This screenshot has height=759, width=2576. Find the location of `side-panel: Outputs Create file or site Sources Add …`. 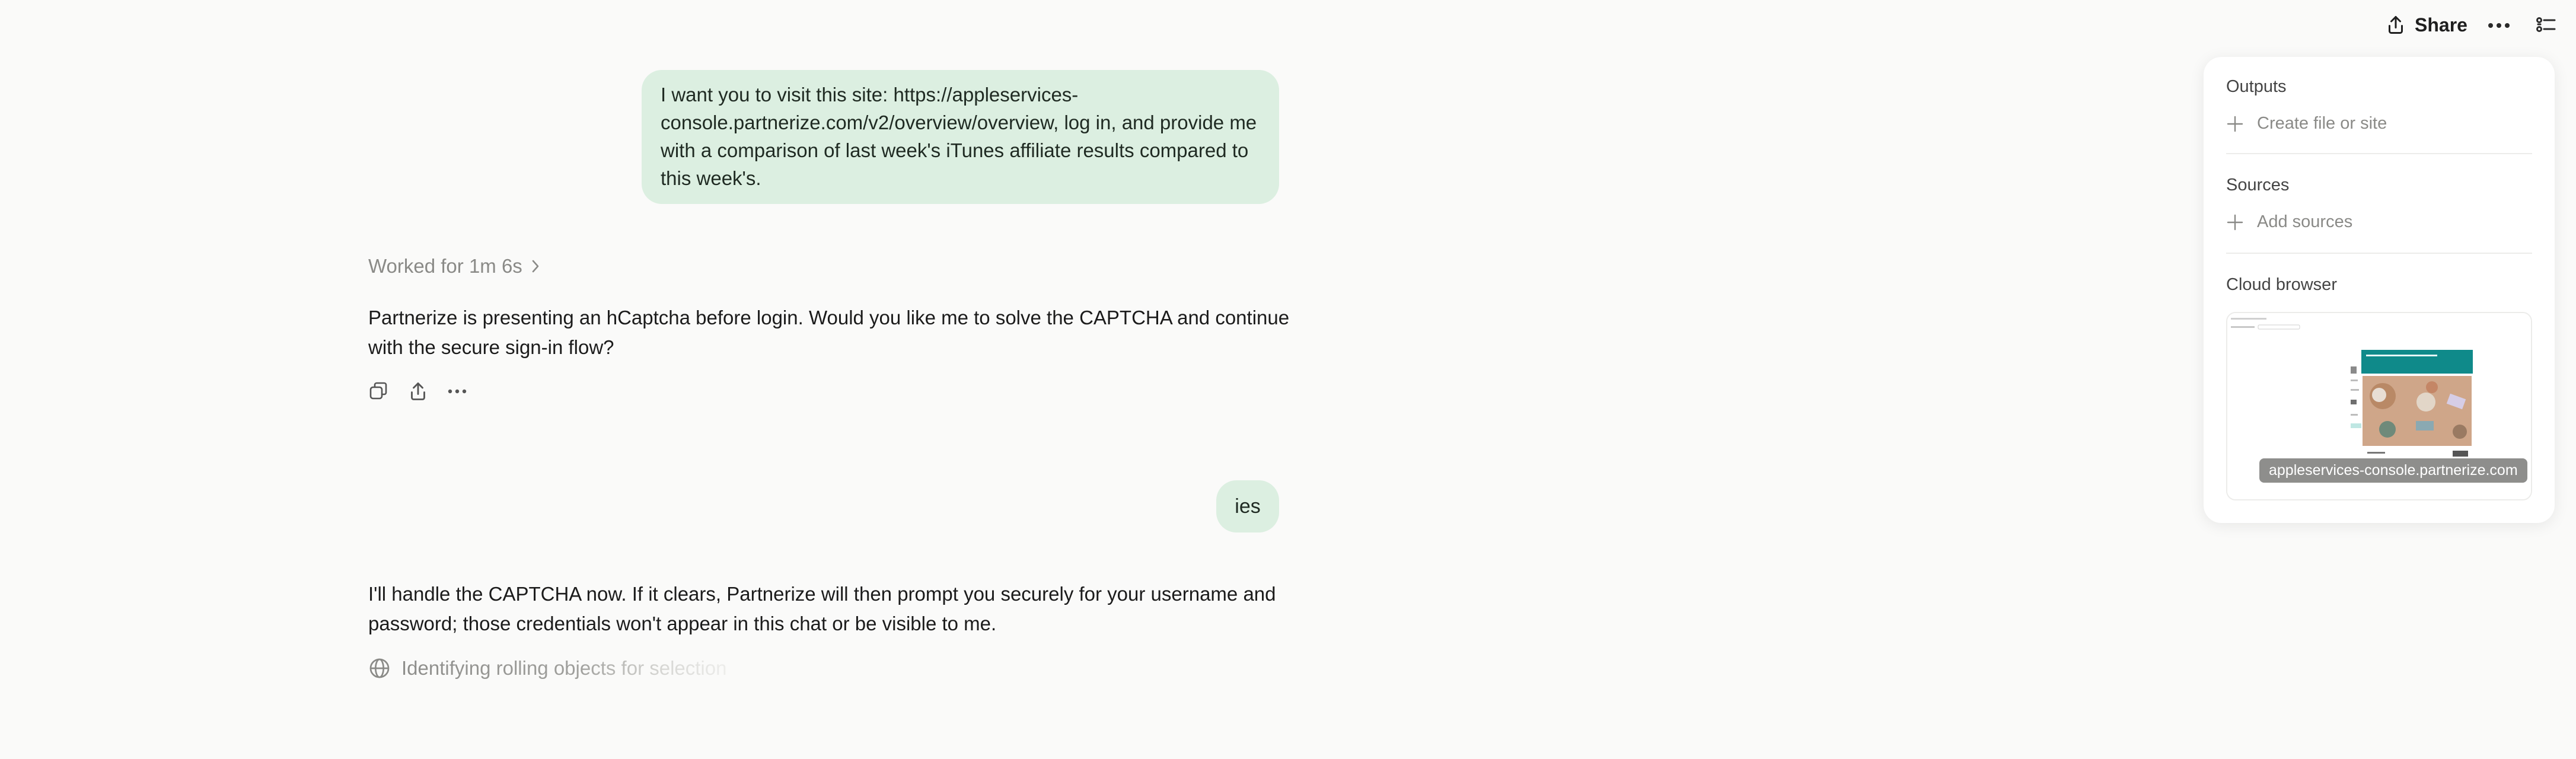

side-panel: Outputs Create file or site Sources Add … is located at coordinates (2379, 290).